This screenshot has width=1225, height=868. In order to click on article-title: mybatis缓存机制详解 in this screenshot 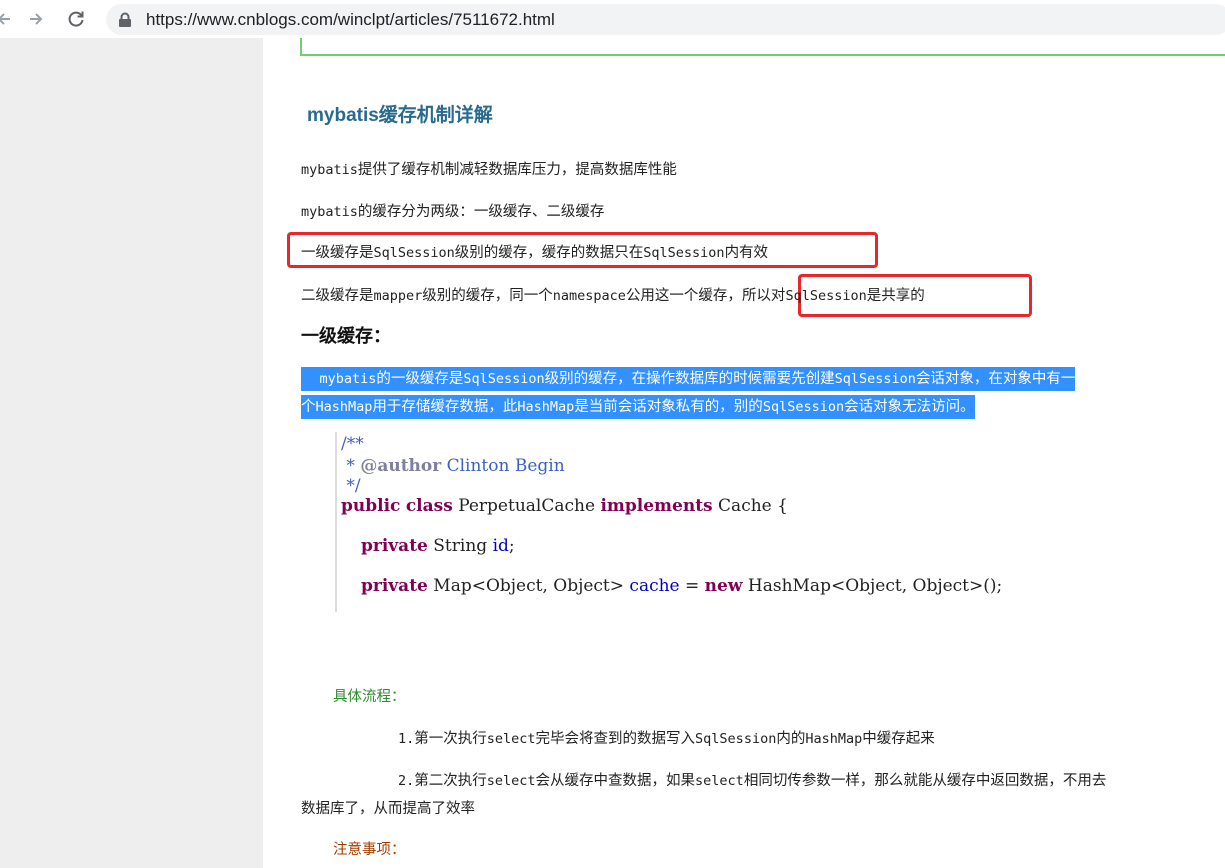, I will do `click(400, 115)`.